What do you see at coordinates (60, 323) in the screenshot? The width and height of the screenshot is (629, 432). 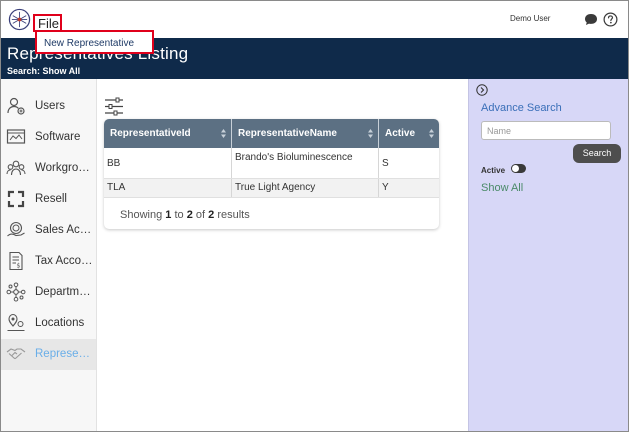 I see `sidebar-item-label: Locations` at bounding box center [60, 323].